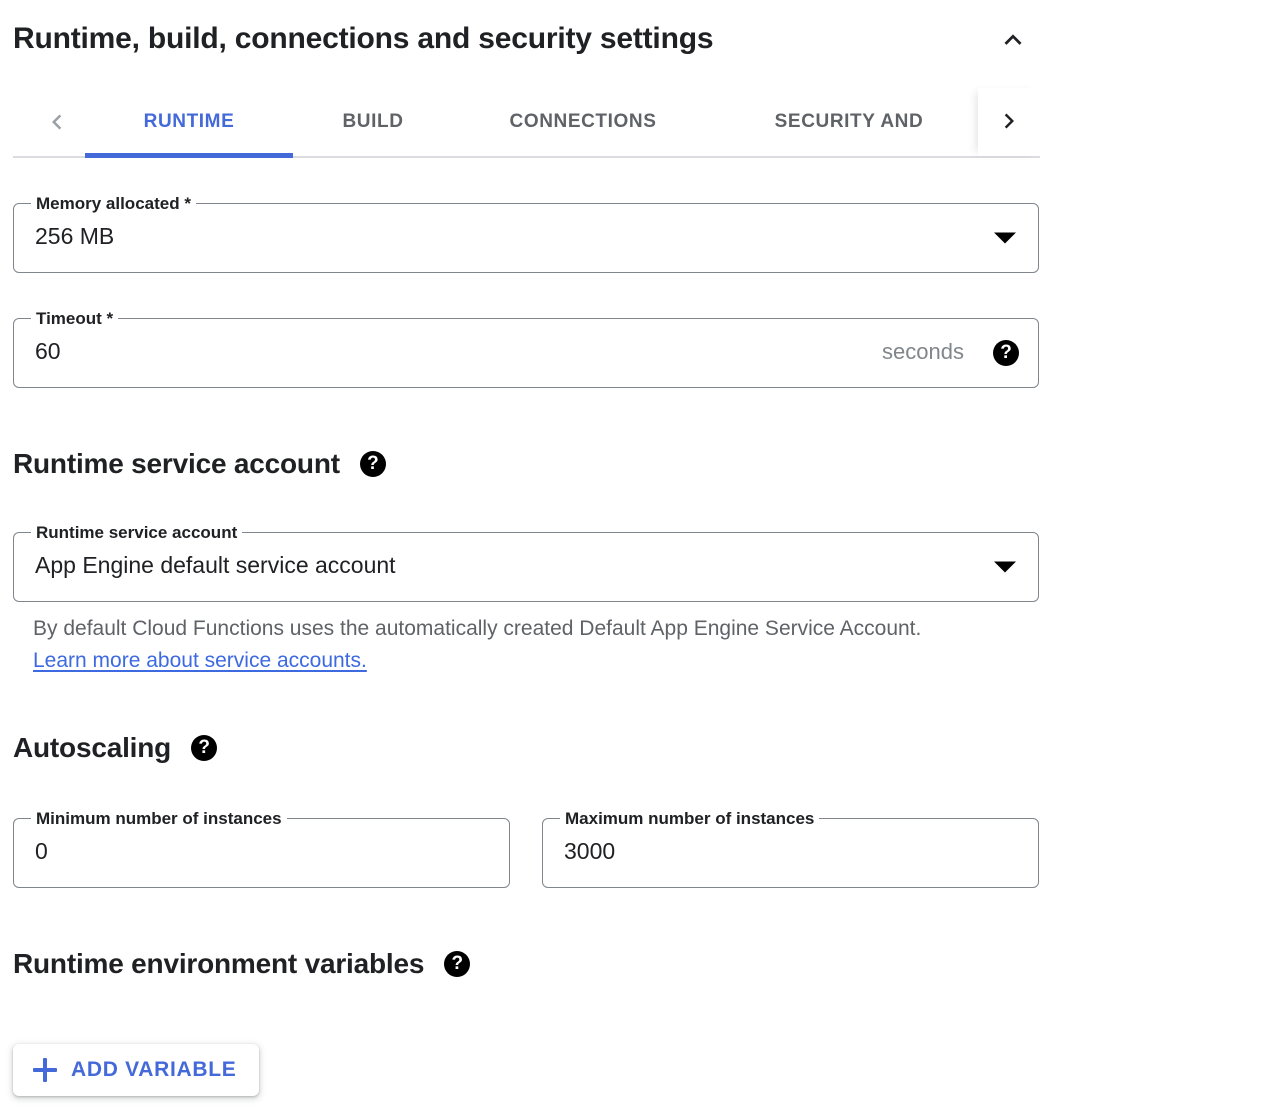 Image resolution: width=1266 pixels, height=1112 pixels. I want to click on memory-allocated-select: Memory allocated * 256 MB, so click(526, 233).